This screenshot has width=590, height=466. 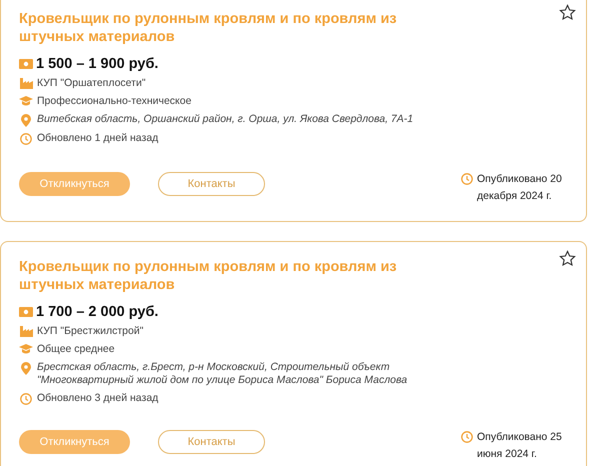 I want to click on company-name: КУП "Оршатеплосети", so click(x=91, y=83).